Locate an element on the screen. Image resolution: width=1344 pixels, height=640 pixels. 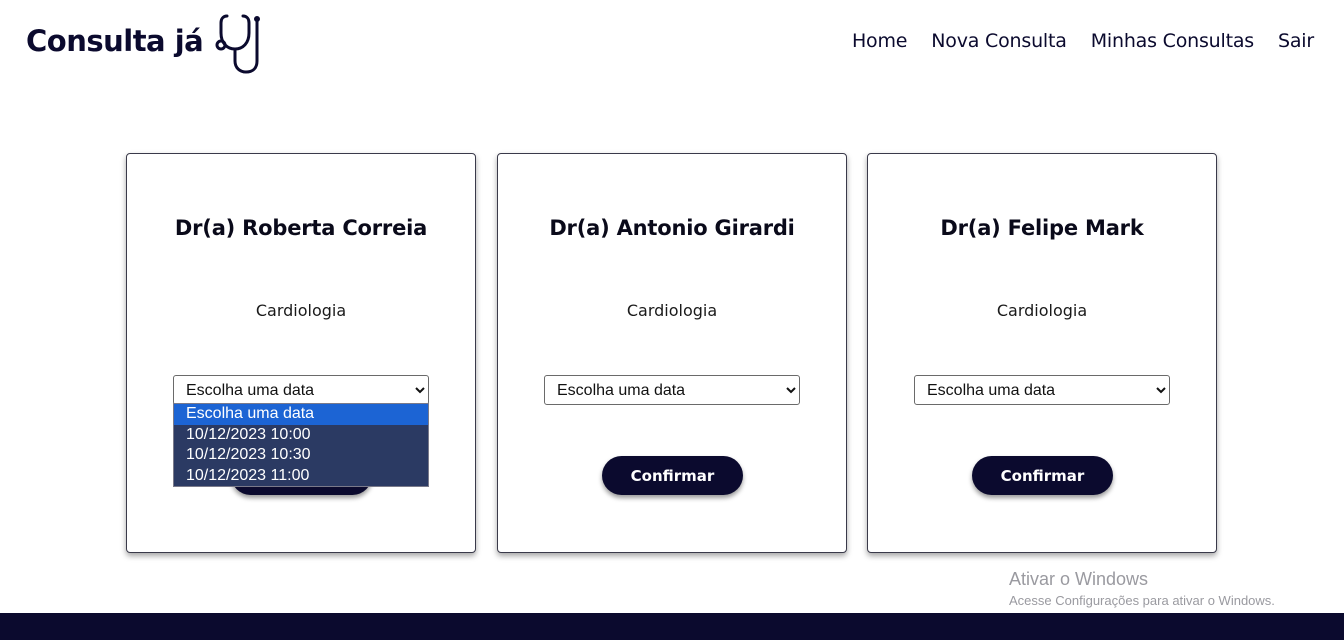
watermark-title: Ativar o Windows is located at coordinates (1079, 579).